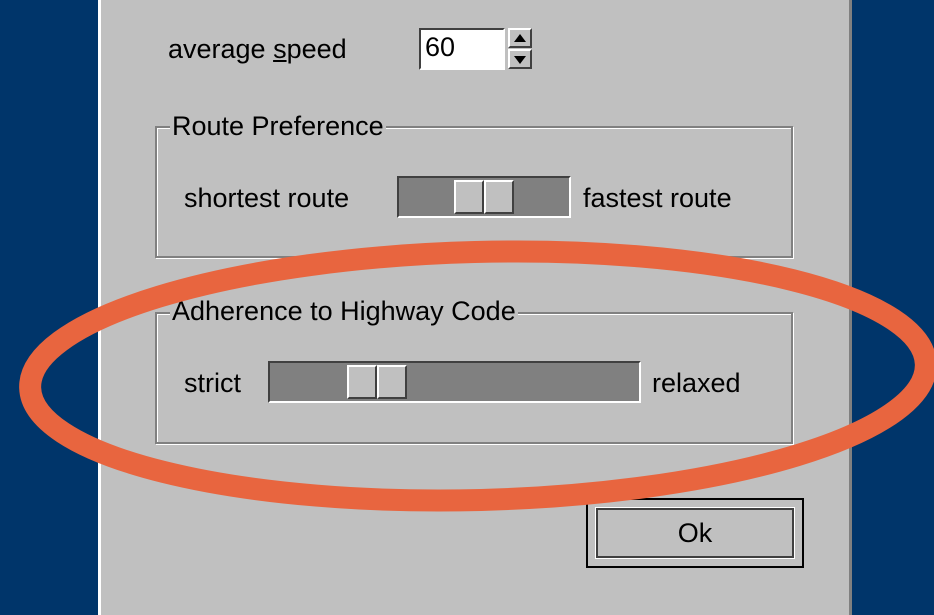 The image size is (934, 615). Describe the element at coordinates (280, 49) in the screenshot. I see `average-speed-mnemonic: s` at that location.